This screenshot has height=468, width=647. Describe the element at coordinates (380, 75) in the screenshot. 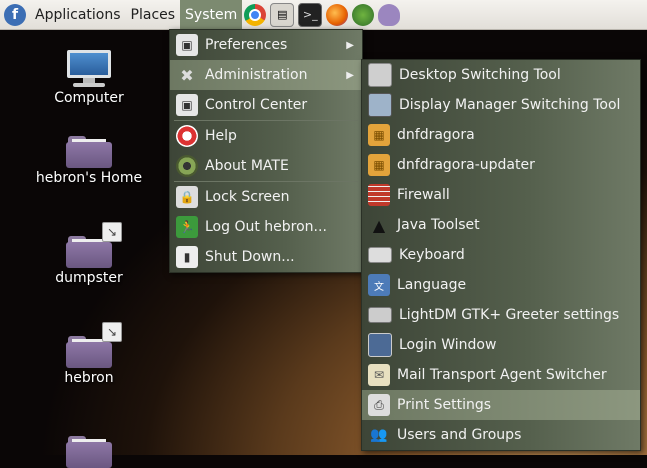

I see `desktop-switch-icon` at that location.